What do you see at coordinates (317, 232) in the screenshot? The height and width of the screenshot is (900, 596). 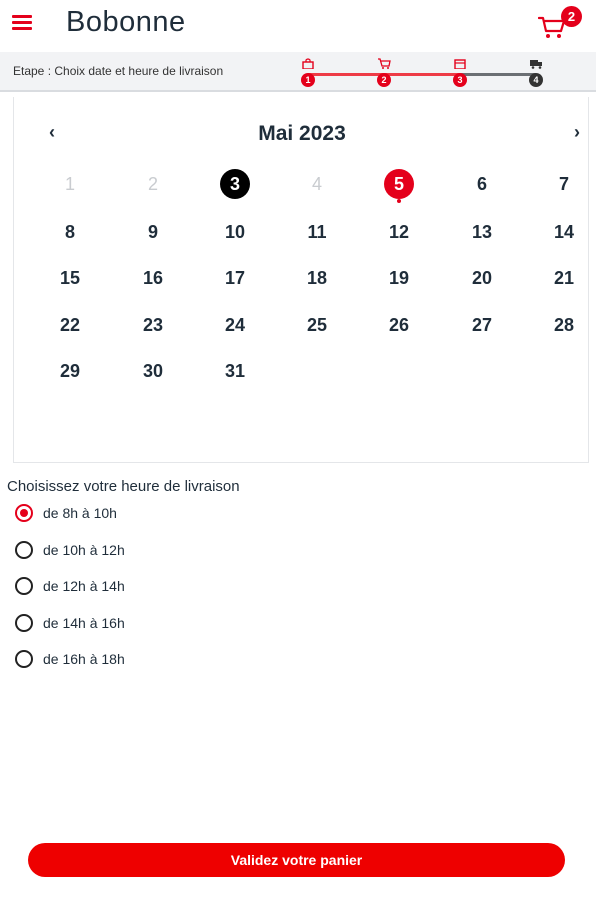 I see `calendar-day: 11` at bounding box center [317, 232].